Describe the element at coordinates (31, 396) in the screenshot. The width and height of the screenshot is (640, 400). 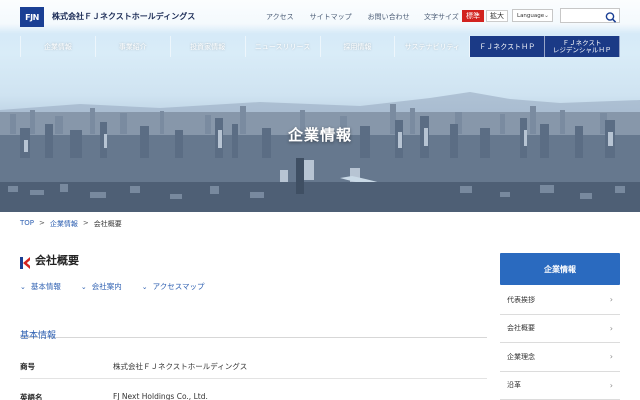
I see `info-key: 英語名` at that location.